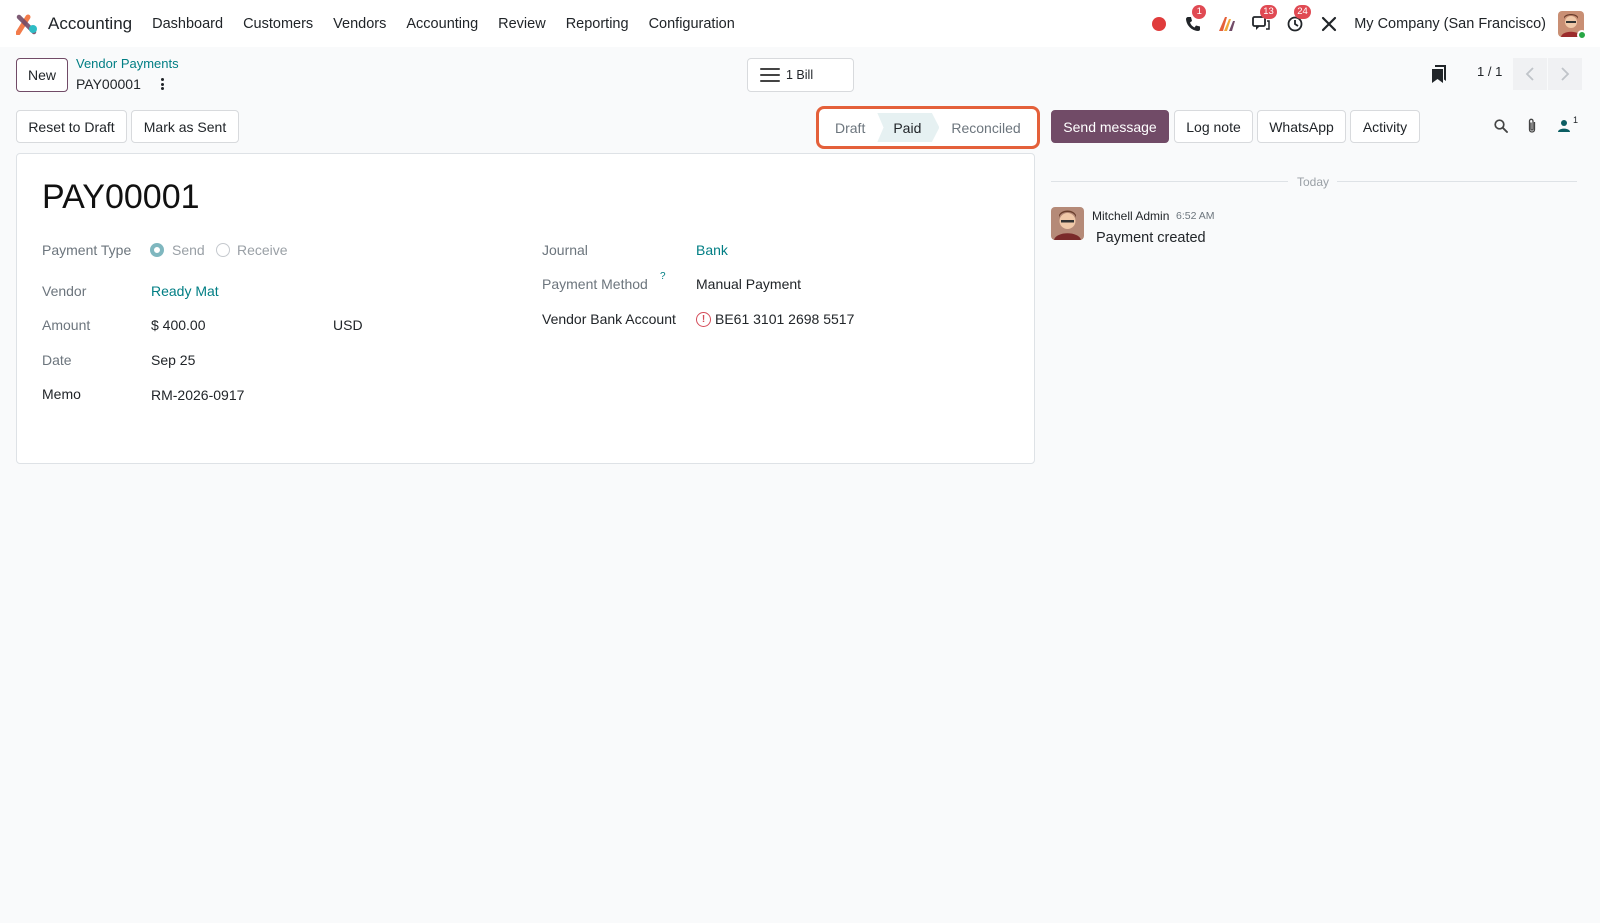 Image resolution: width=1600 pixels, height=923 pixels. Describe the element at coordinates (178, 325) in the screenshot. I see `amount-field: $ 400.00` at that location.